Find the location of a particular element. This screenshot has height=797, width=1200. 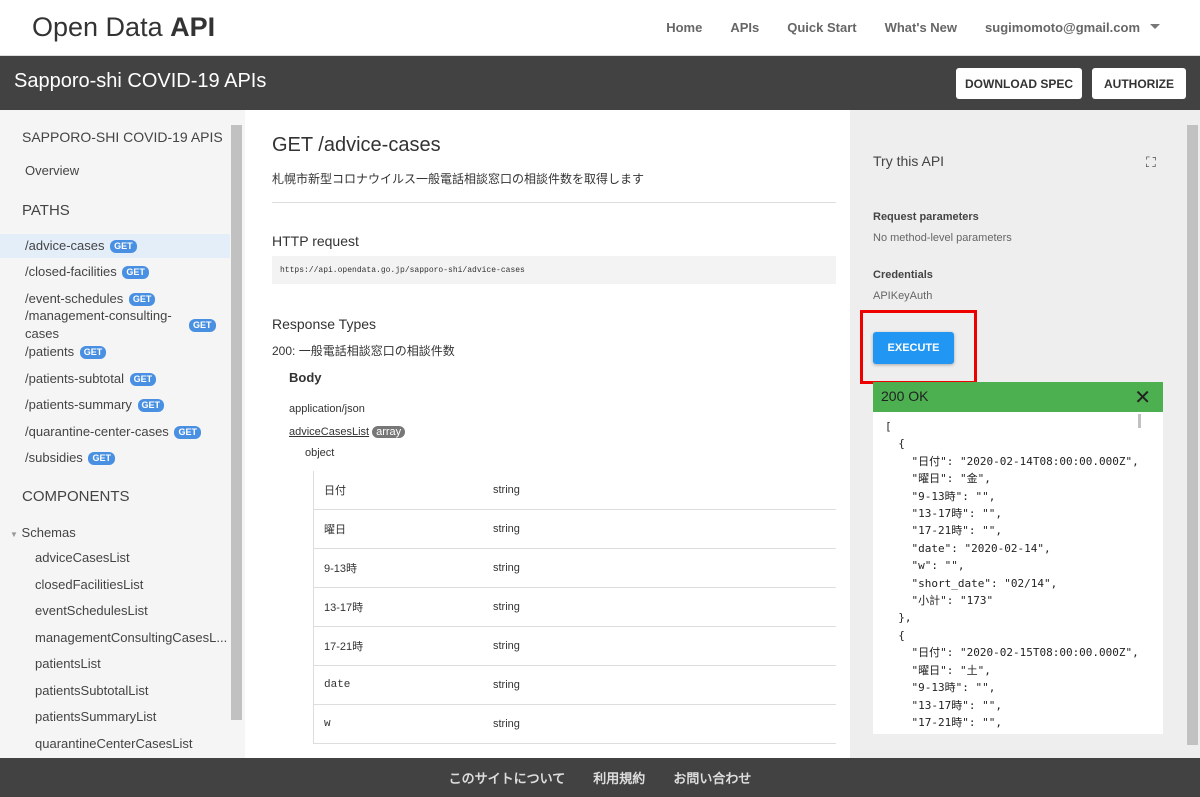

api-heading: SAPPORO-SHI COVID-19 APIS is located at coordinates (122, 137).